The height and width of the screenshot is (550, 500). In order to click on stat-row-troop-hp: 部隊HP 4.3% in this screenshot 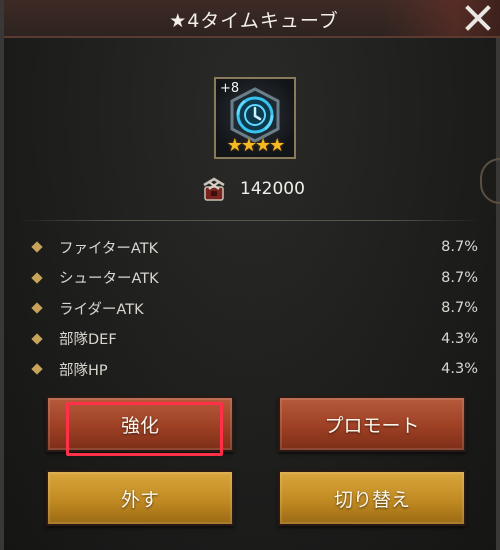, I will do `click(254, 369)`.